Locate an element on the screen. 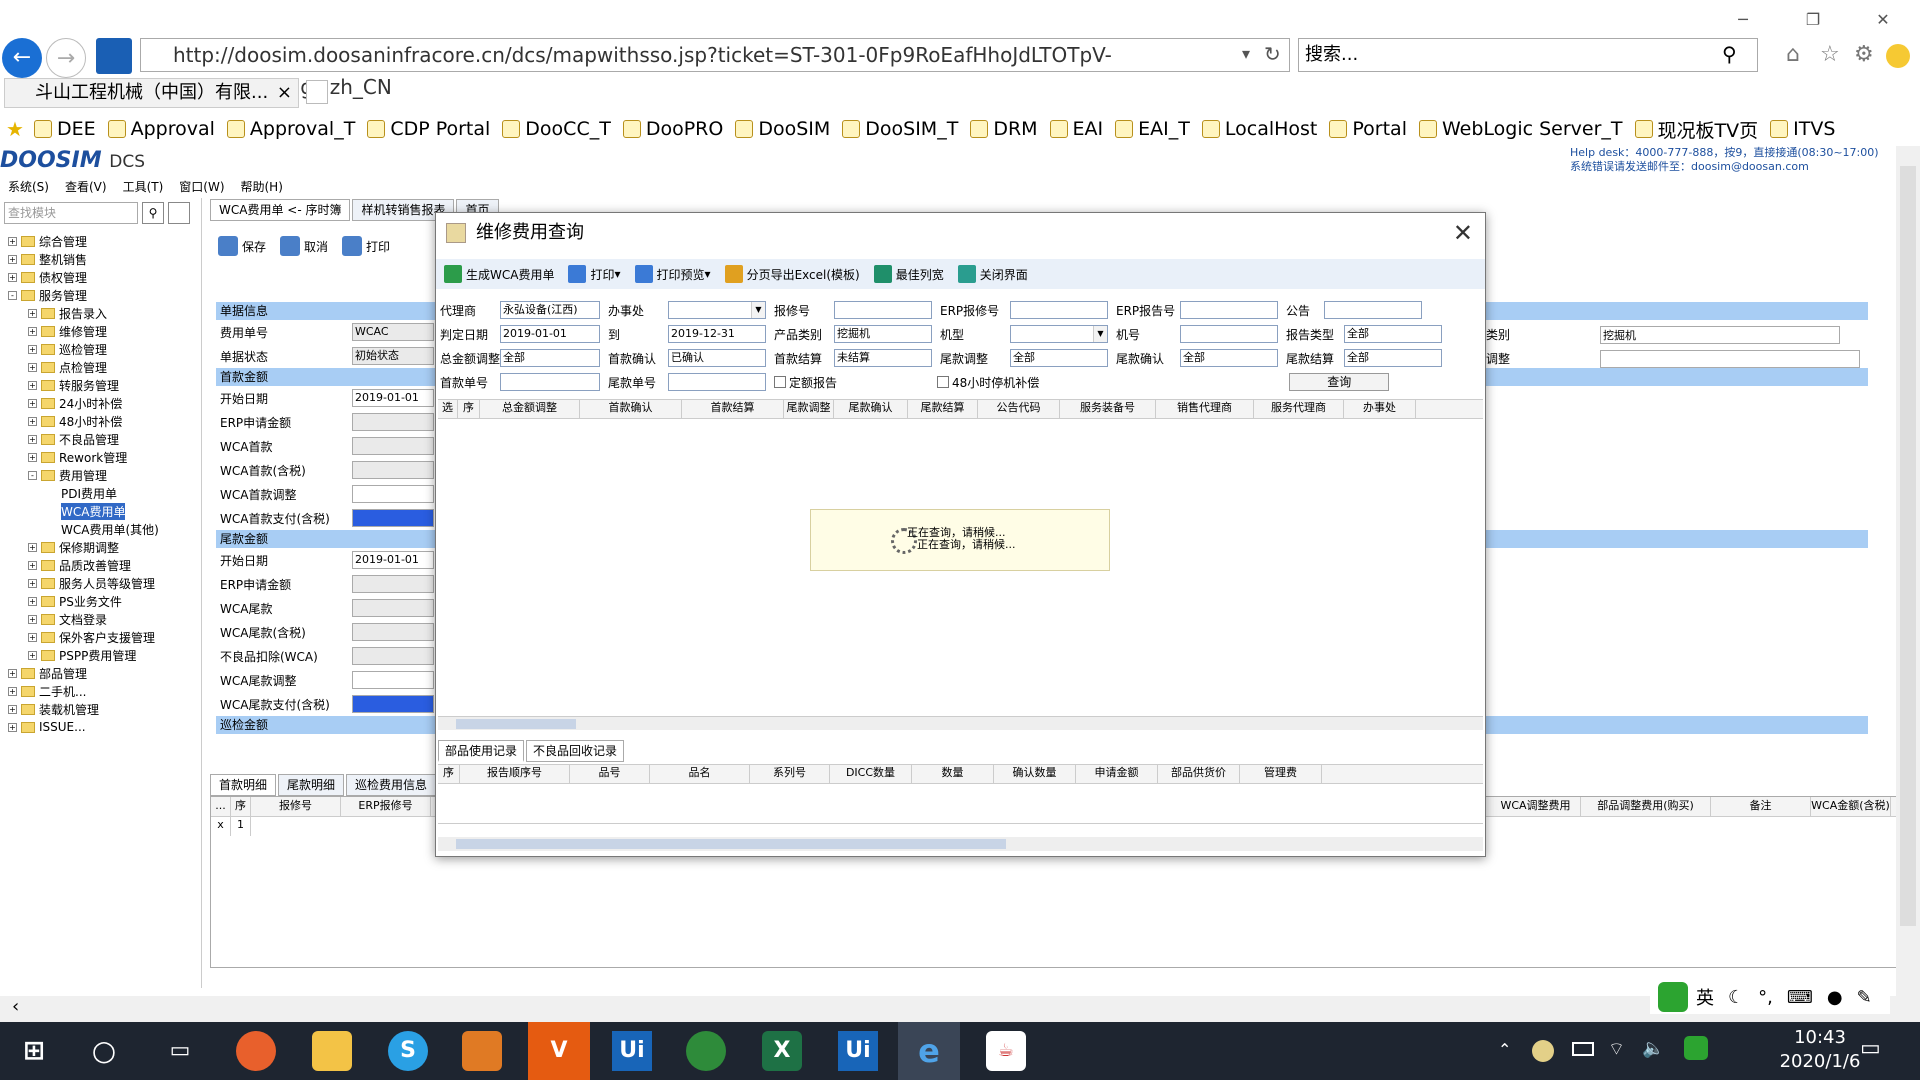  expand-icon: - is located at coordinates (12, 295).